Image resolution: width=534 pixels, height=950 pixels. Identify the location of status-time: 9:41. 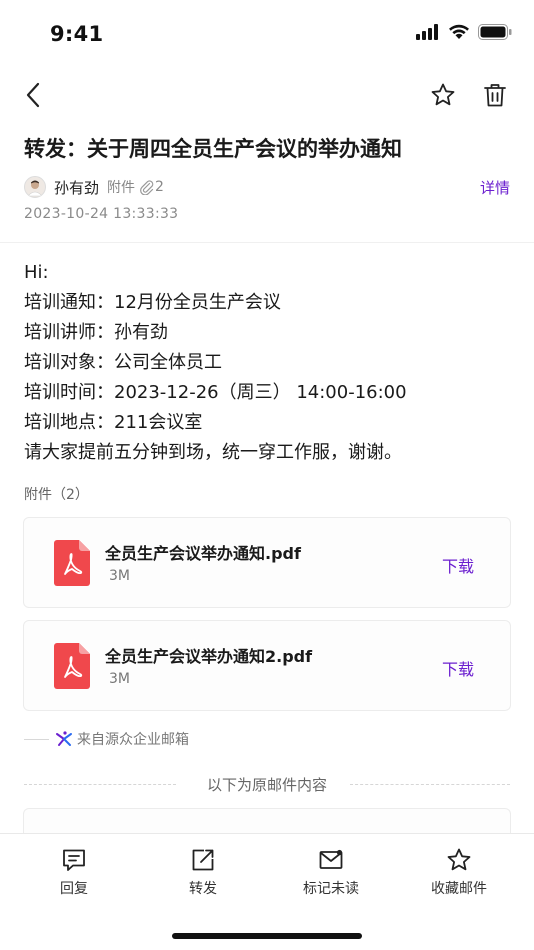
(77, 34).